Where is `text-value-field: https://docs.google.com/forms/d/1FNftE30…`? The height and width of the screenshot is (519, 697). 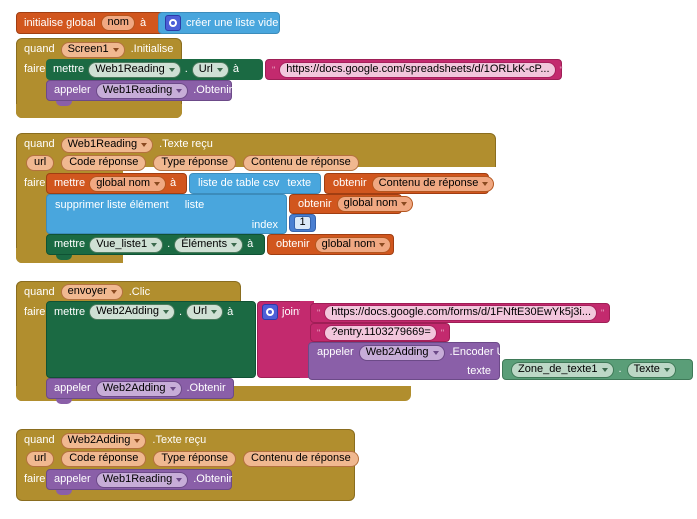 text-value-field: https://docs.google.com/forms/d/1FNftE30… is located at coordinates (461, 313).